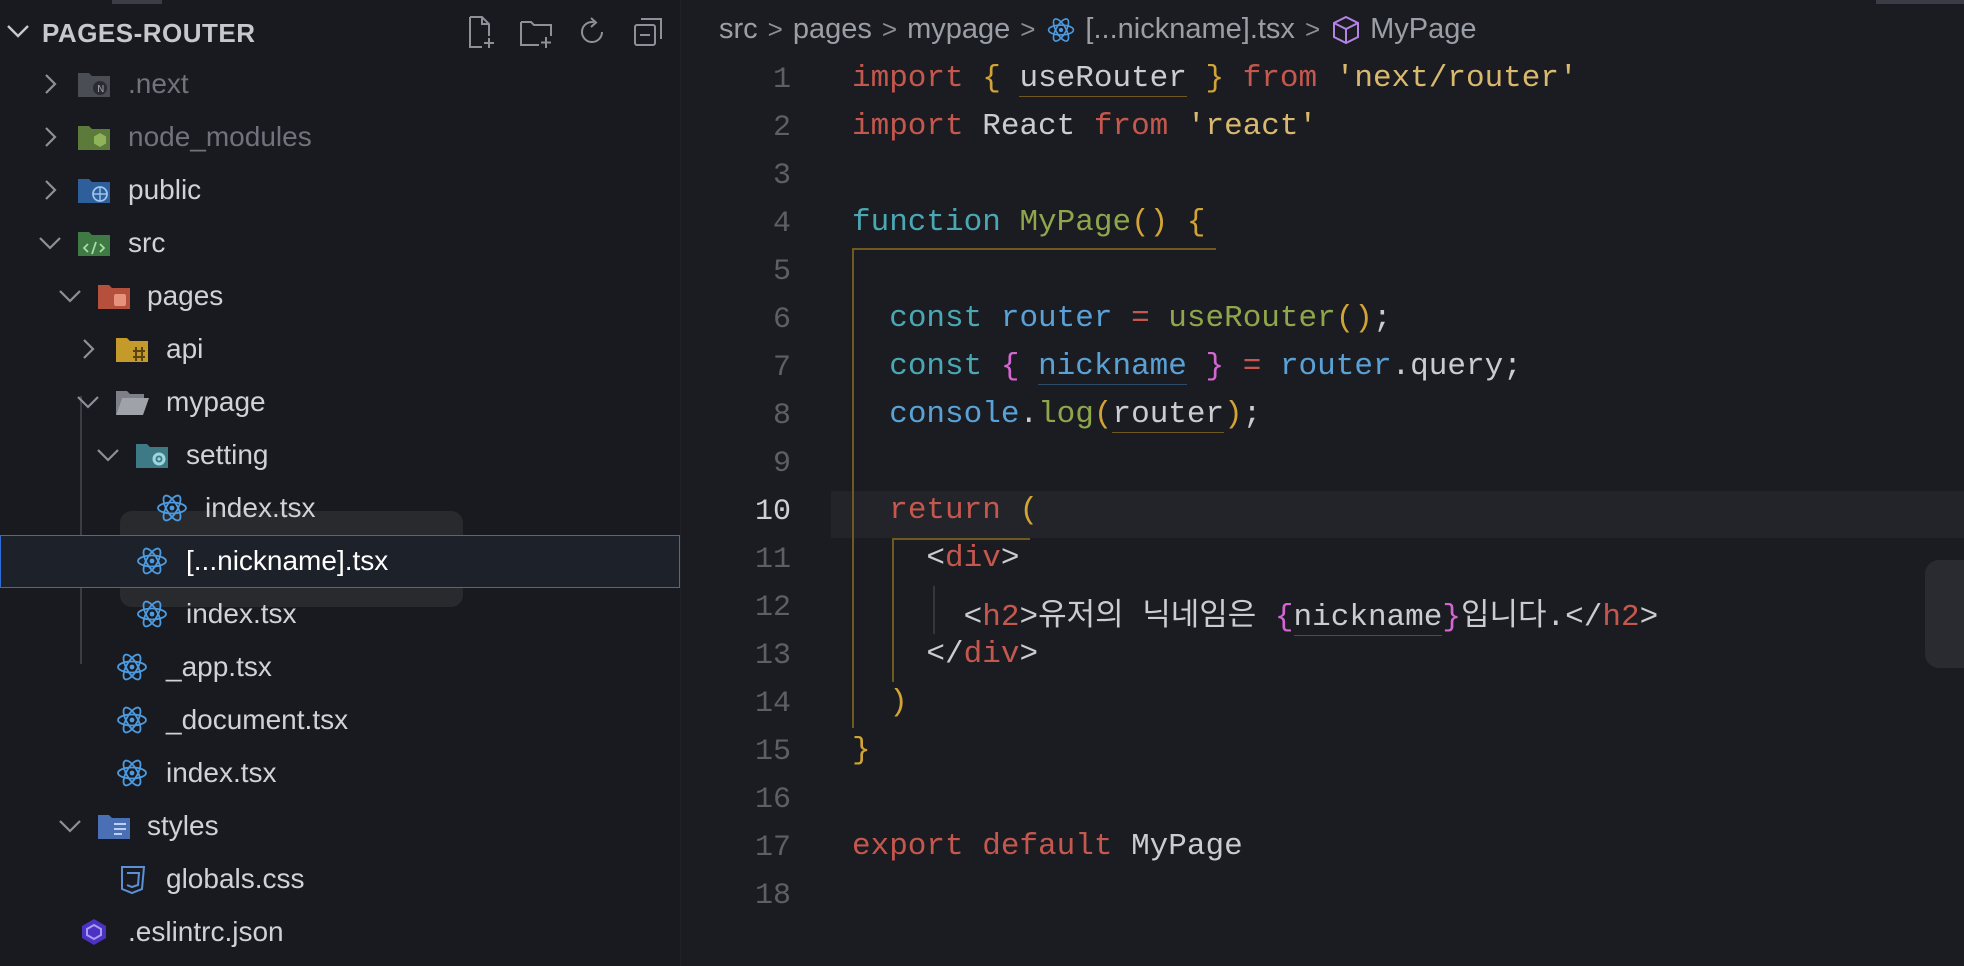 The height and width of the screenshot is (966, 1964). I want to click on breadcrumb-symbol: MyPage, so click(1423, 29).